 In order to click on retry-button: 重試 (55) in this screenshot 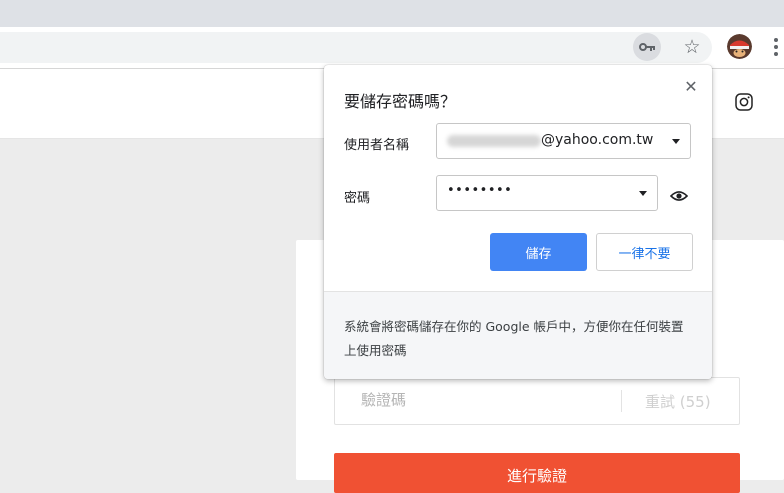, I will do `click(678, 401)`.